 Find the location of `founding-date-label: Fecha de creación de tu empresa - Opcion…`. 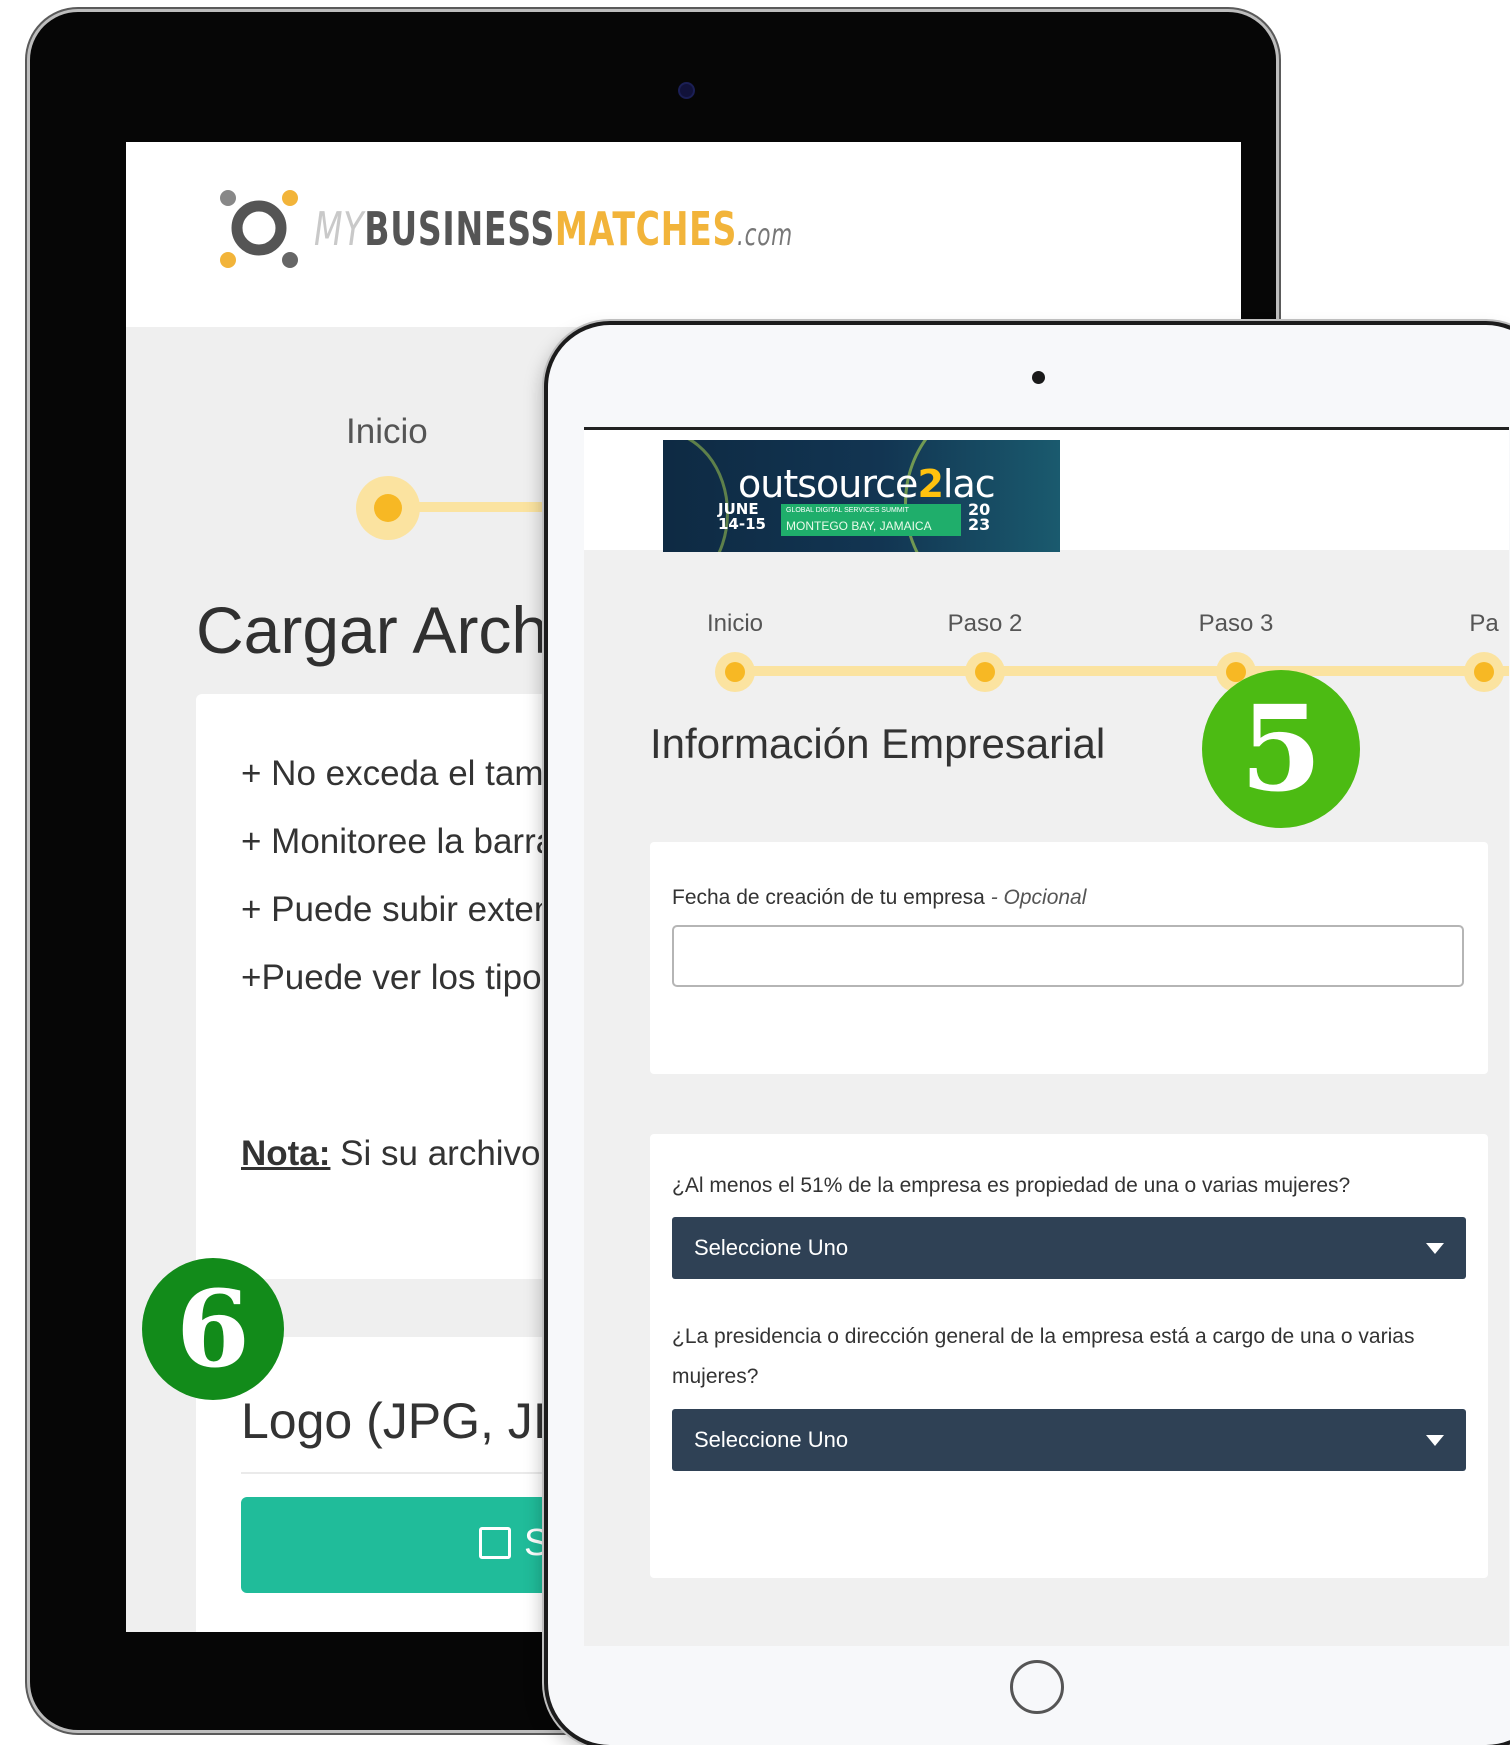

founding-date-label: Fecha de creación de tu empresa - Opcion… is located at coordinates (1072, 898).